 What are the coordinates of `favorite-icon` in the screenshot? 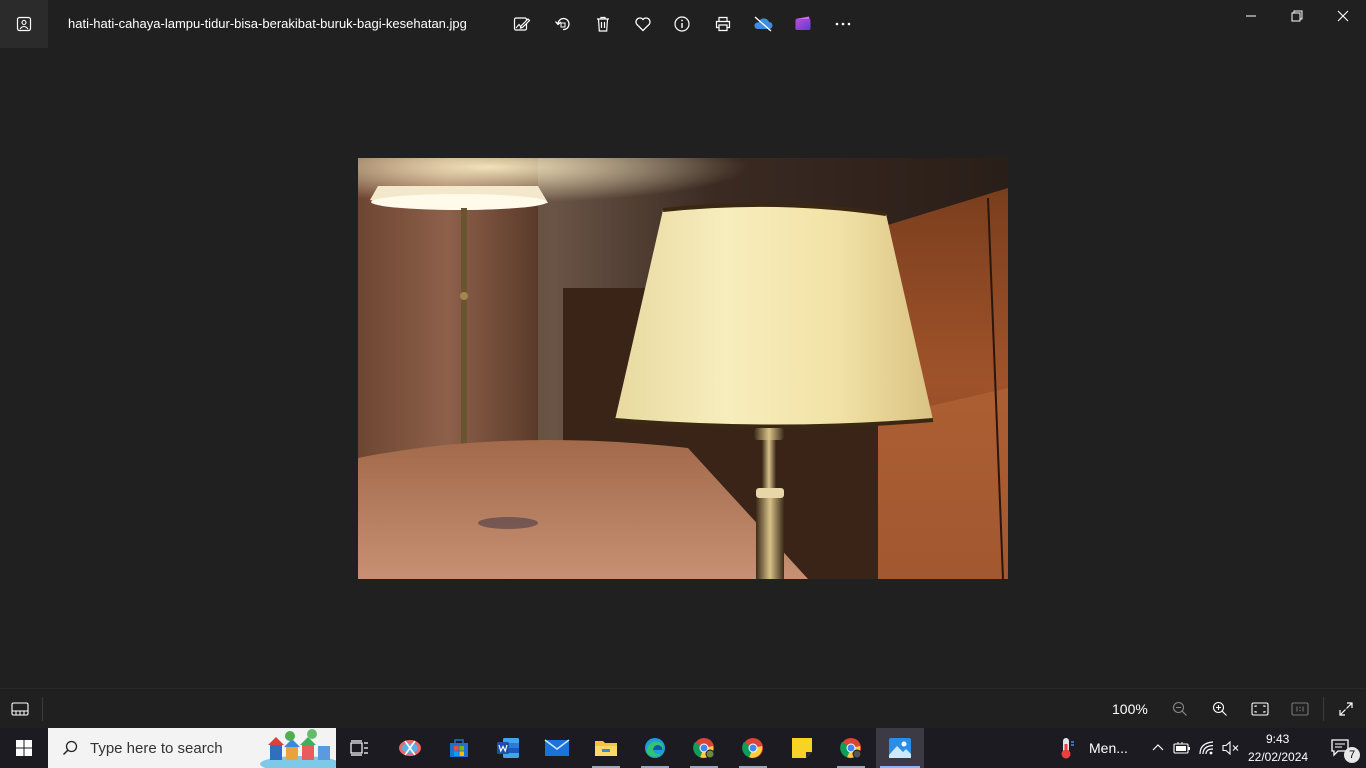 It's located at (643, 24).